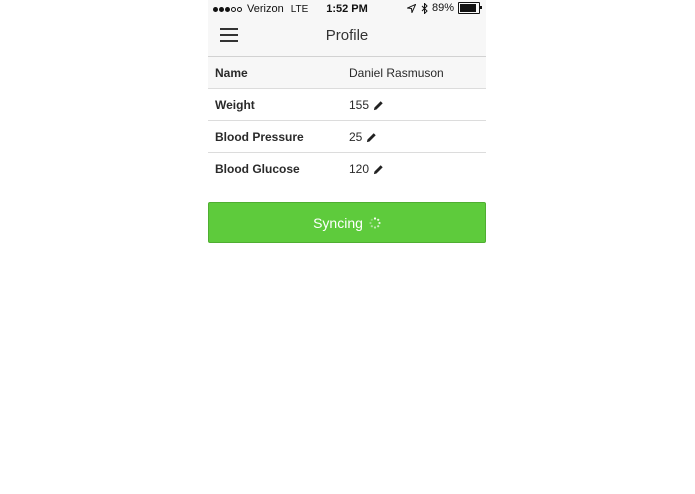  I want to click on carrier-name: Verizon, so click(265, 9).